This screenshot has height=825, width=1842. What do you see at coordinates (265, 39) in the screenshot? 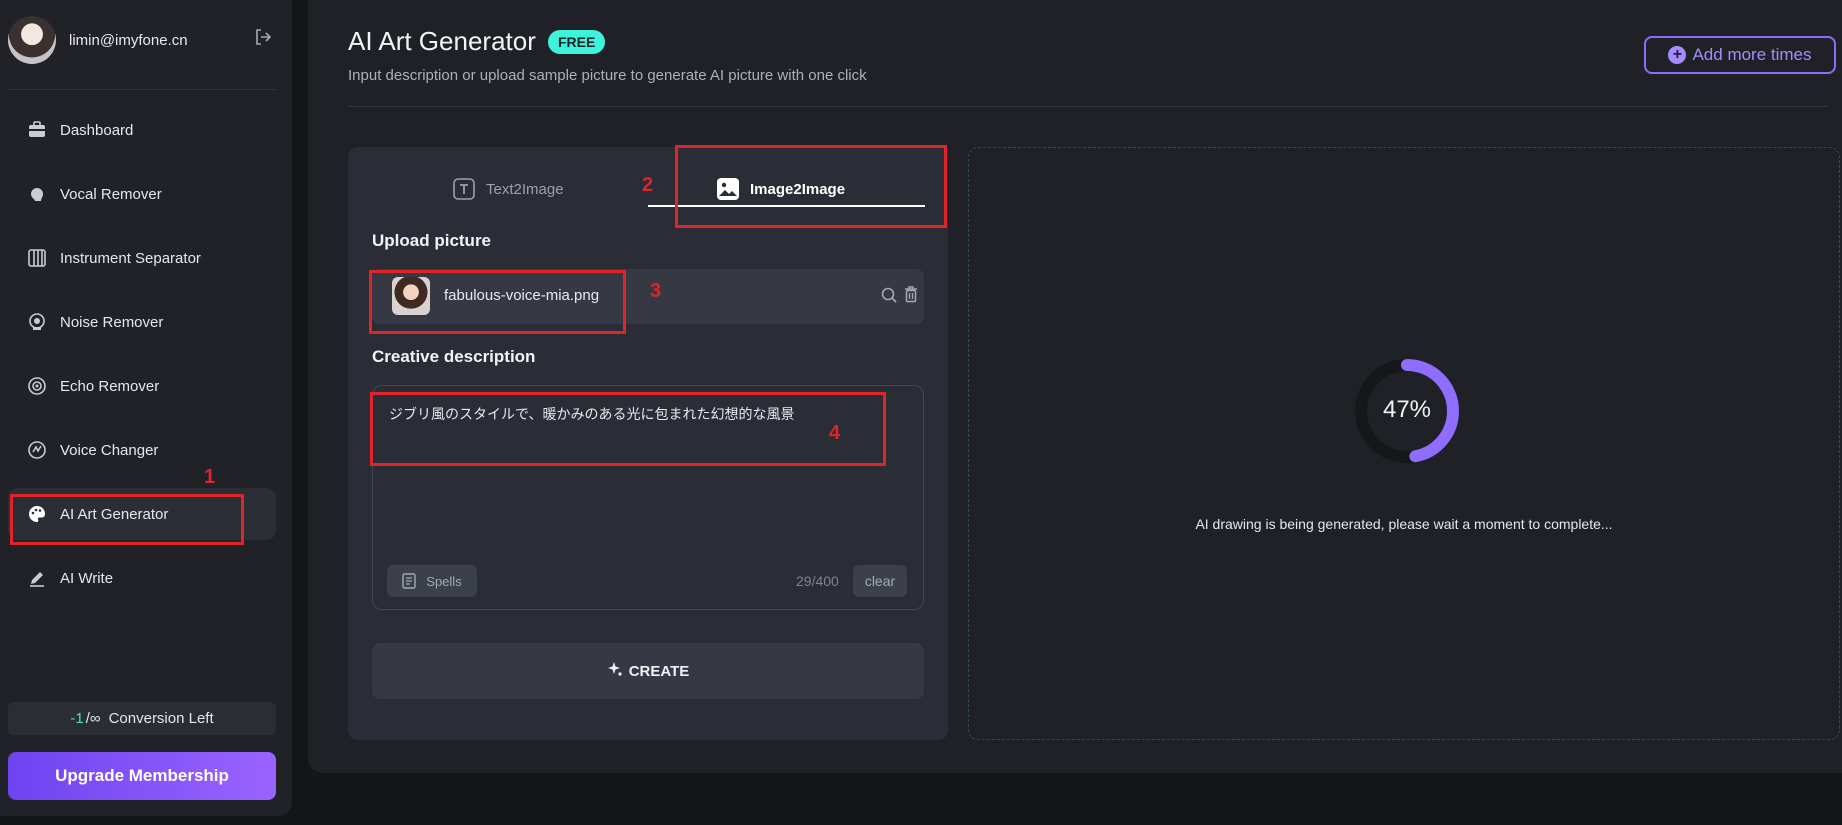
I see `logout-icon` at bounding box center [265, 39].